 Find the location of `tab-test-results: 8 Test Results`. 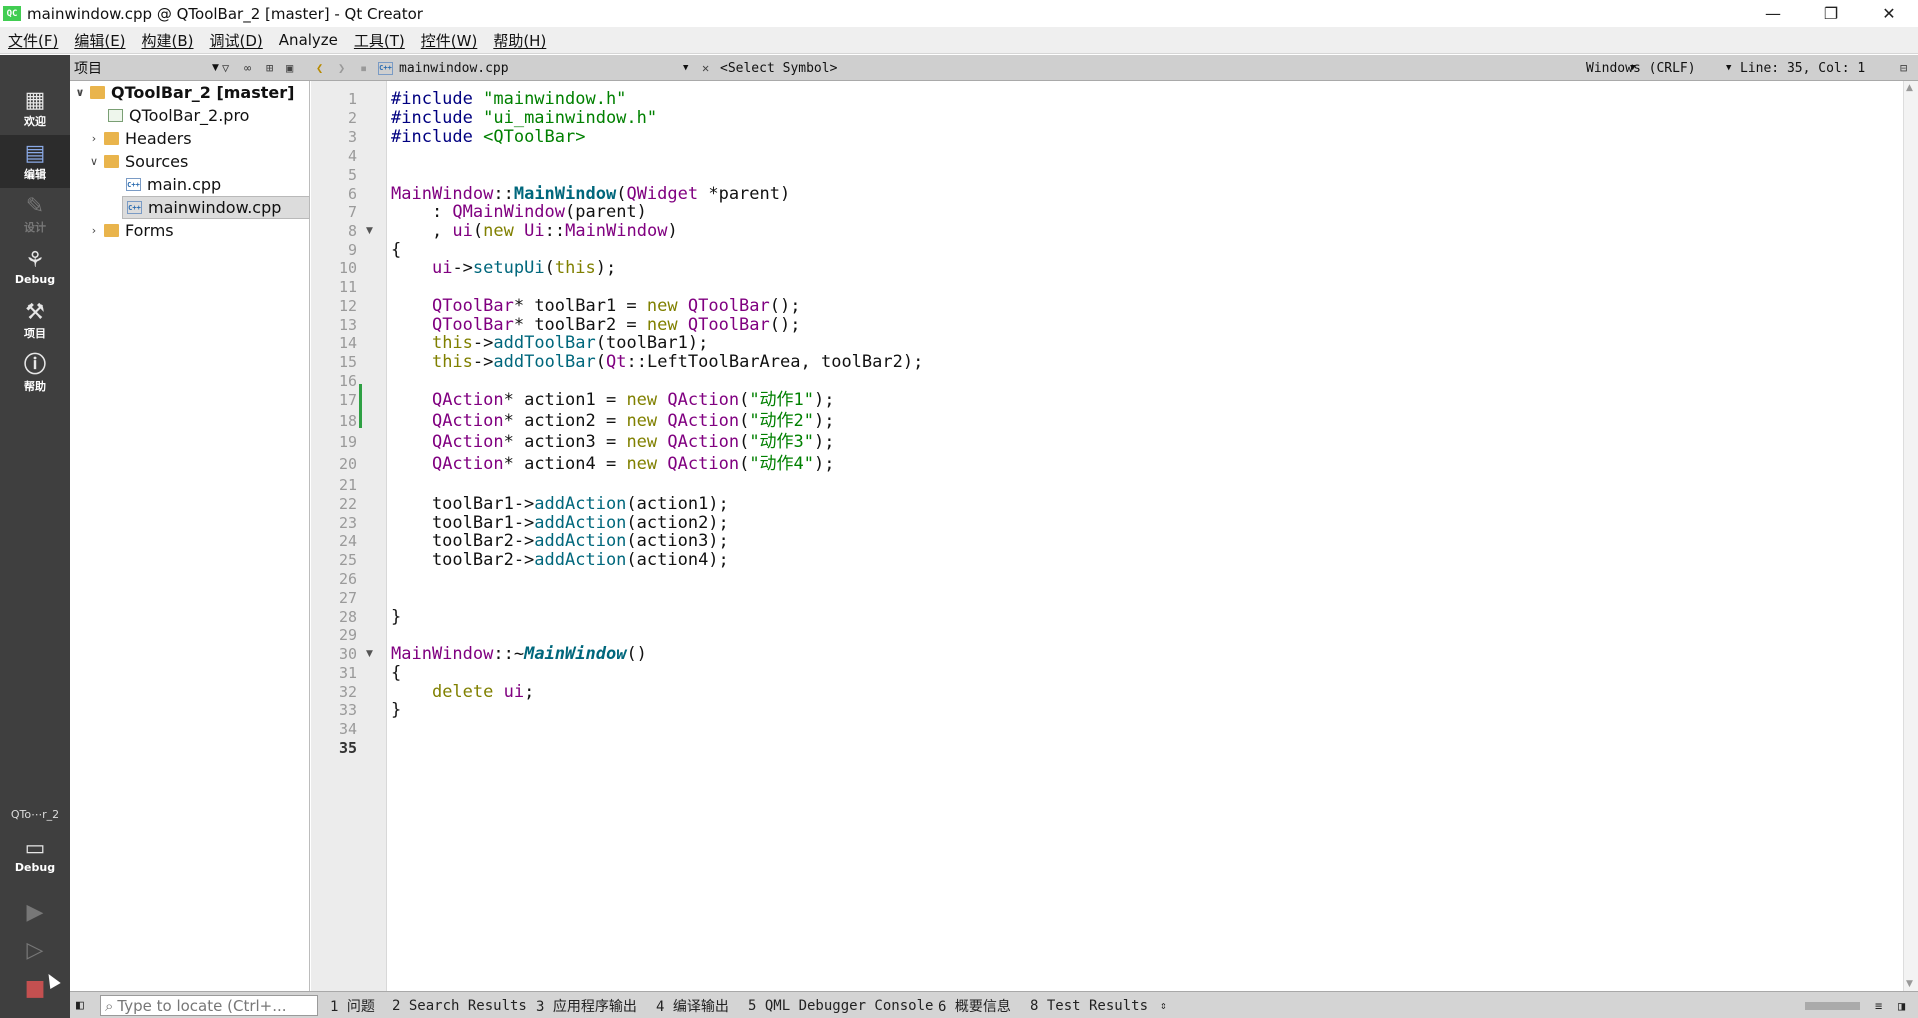

tab-test-results: 8 Test Results is located at coordinates (1089, 1005).